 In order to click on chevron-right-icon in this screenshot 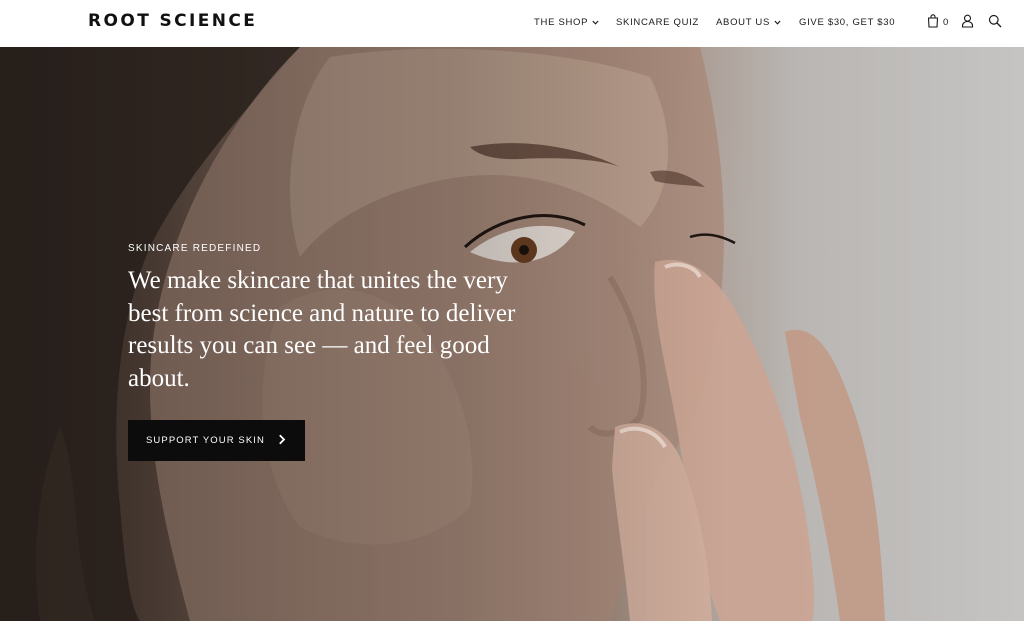, I will do `click(282, 439)`.